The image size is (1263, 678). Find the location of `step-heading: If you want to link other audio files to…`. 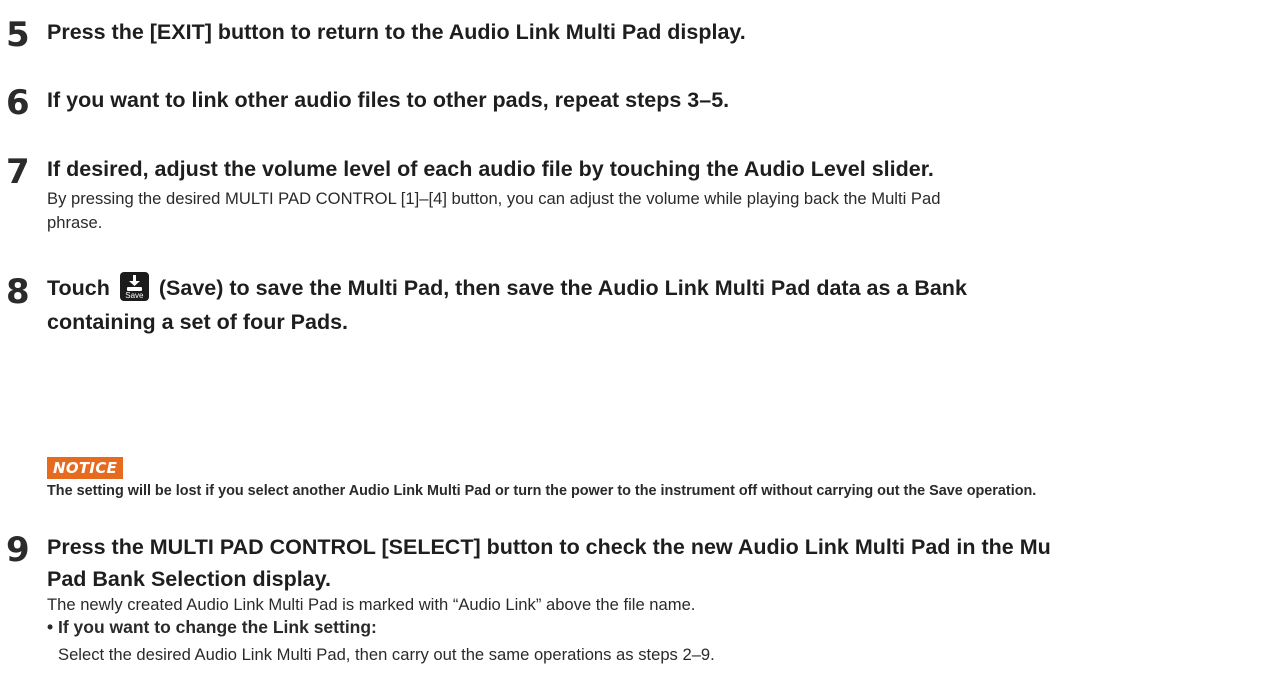

step-heading: If you want to link other audio files to… is located at coordinates (388, 100).